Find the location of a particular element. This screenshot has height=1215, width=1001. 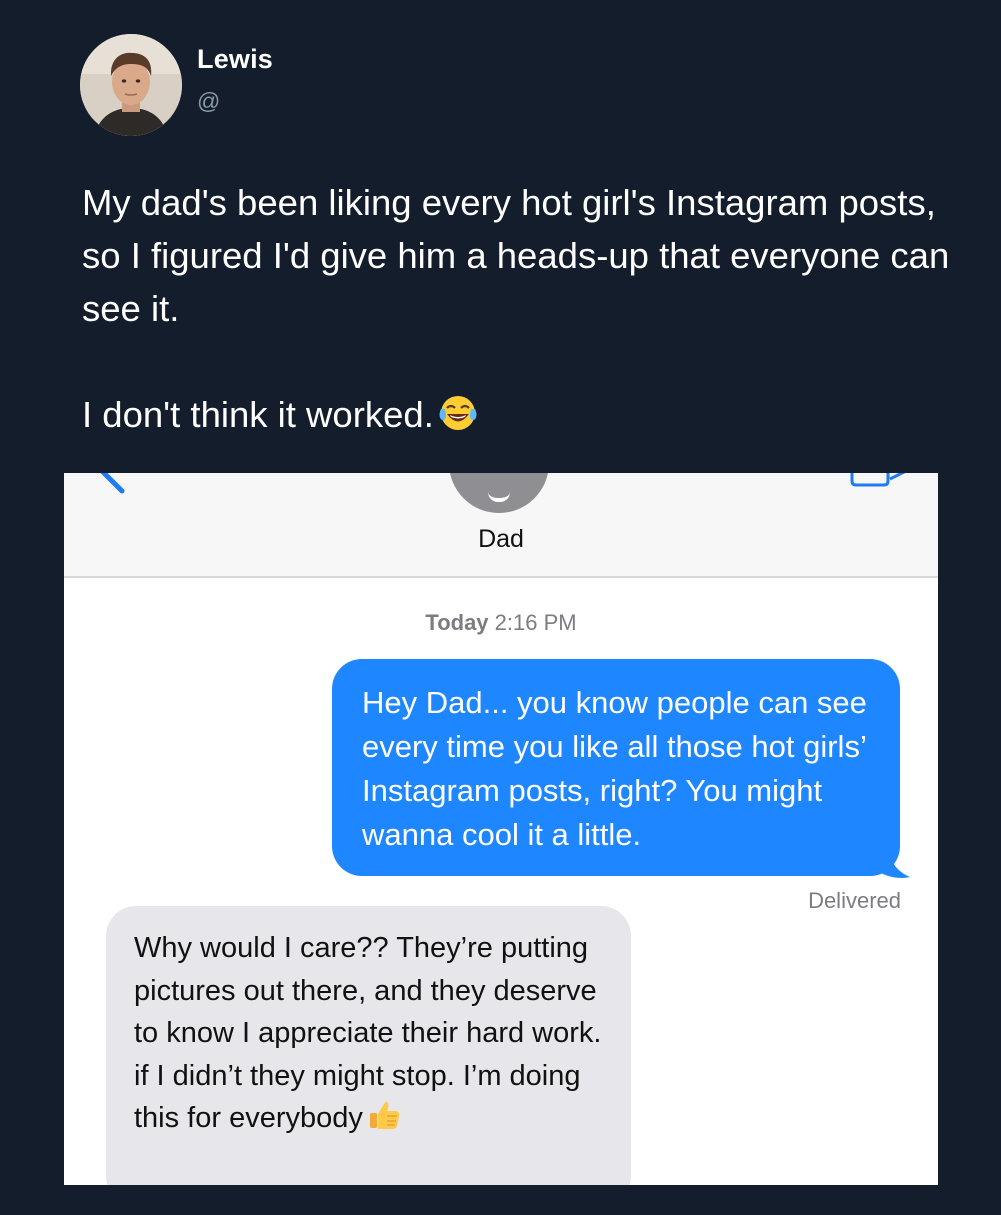

contact-name: Dad is located at coordinates (501, 539).